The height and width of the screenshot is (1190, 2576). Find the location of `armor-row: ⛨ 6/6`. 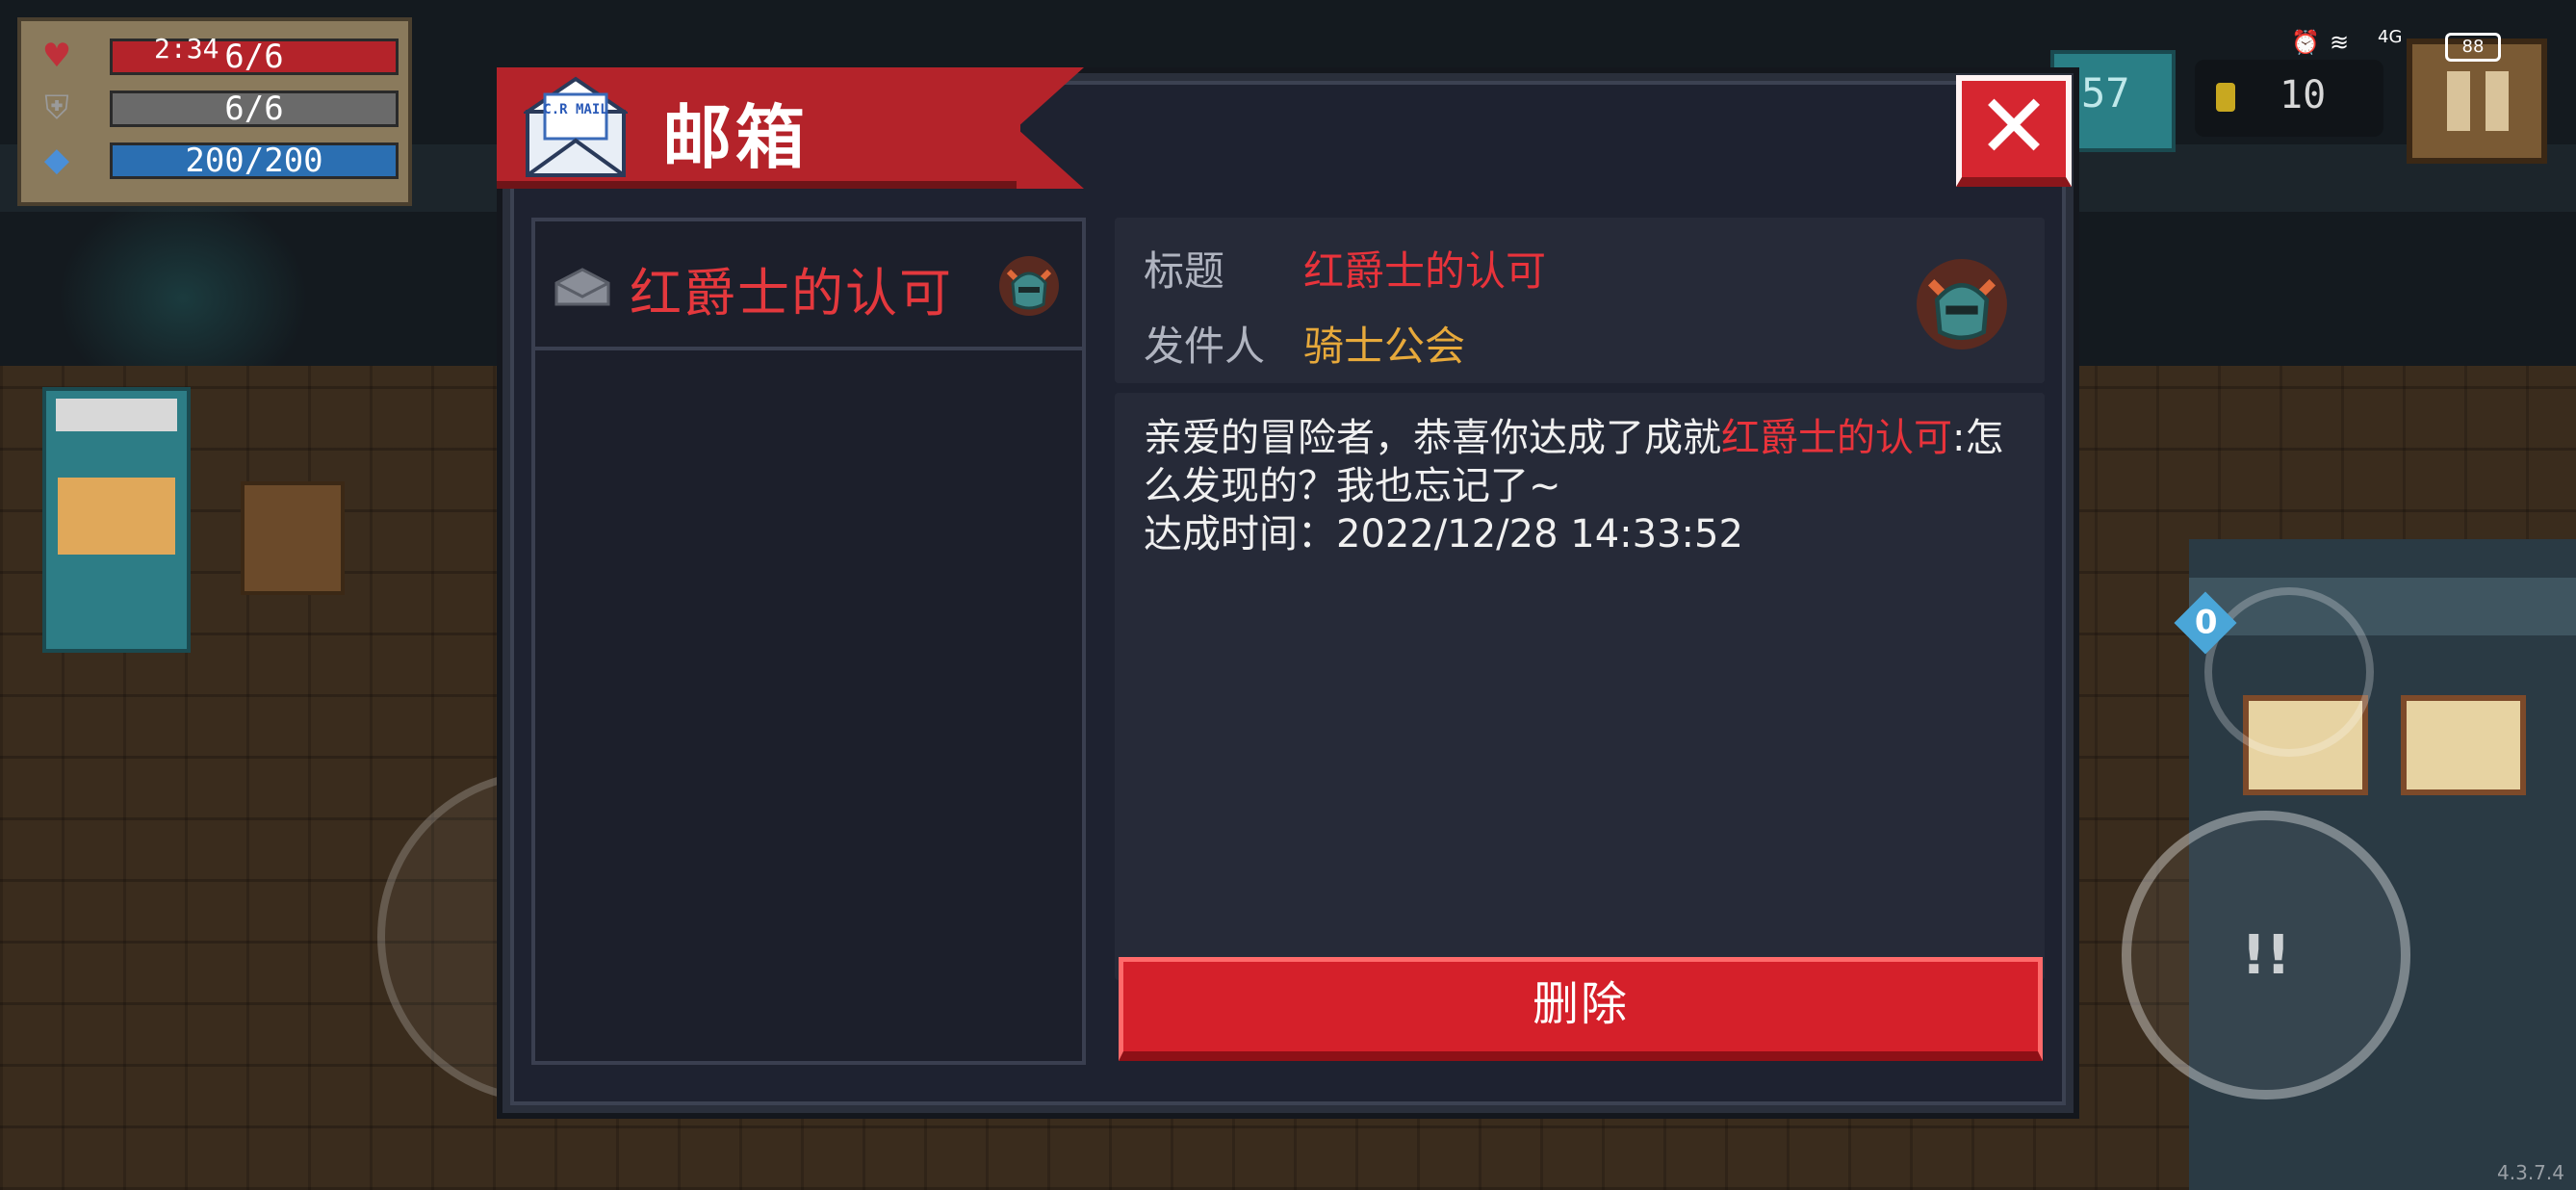

armor-row: ⛨ 6/6 is located at coordinates (219, 109).